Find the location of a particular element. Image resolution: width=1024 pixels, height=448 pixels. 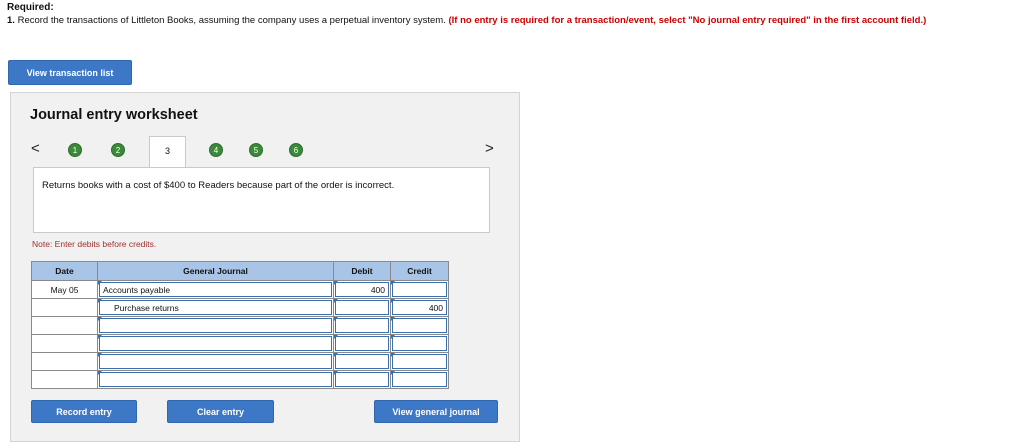

account-input: Accounts payable is located at coordinates (215, 289).